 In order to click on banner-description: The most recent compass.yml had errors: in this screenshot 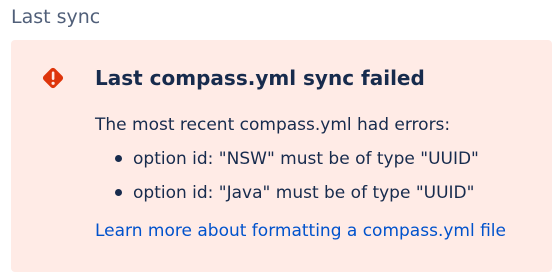, I will do `click(273, 125)`.